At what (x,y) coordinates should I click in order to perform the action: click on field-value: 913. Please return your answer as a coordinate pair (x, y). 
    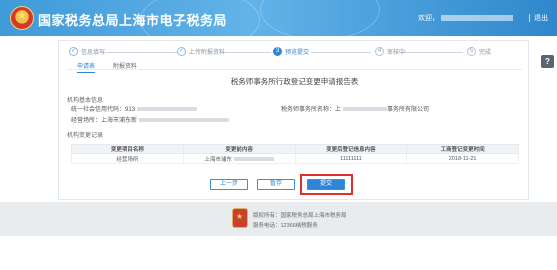
    Looking at the image, I should click on (130, 110).